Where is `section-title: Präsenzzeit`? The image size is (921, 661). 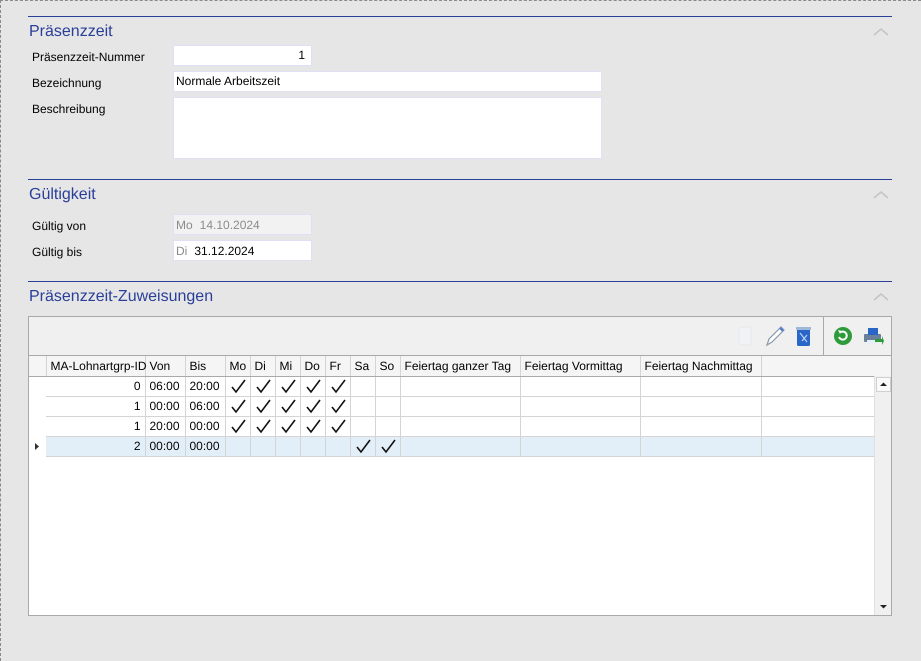 section-title: Präsenzzeit is located at coordinates (71, 32).